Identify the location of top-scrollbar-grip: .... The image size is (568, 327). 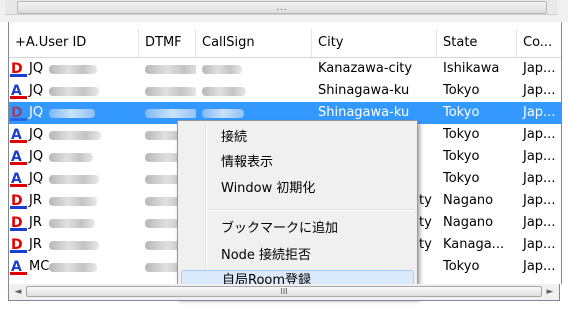
(282, 8).